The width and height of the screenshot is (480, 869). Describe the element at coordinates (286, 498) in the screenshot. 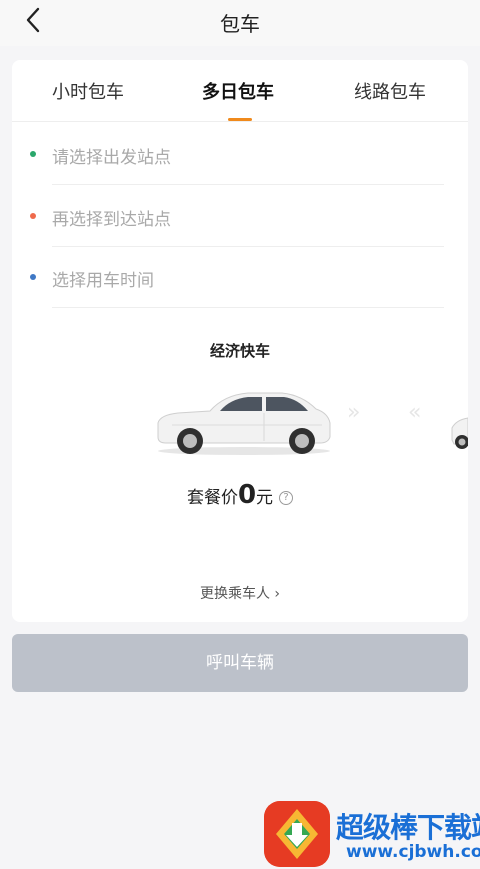

I see `help-icon: ?` at that location.